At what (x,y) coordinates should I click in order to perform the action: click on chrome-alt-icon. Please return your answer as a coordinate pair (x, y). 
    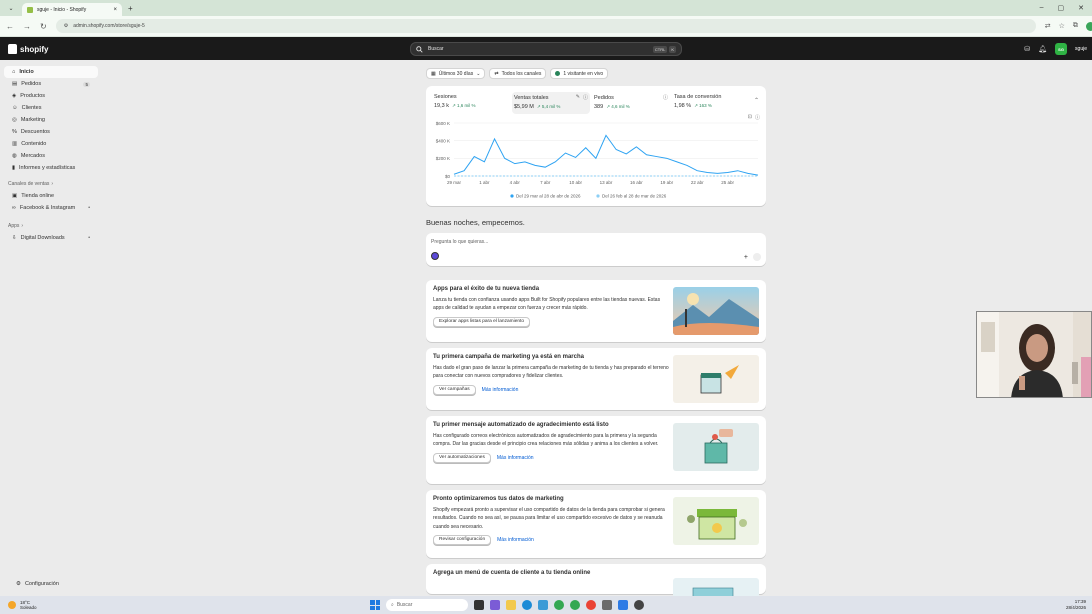
    Looking at the image, I should click on (591, 605).